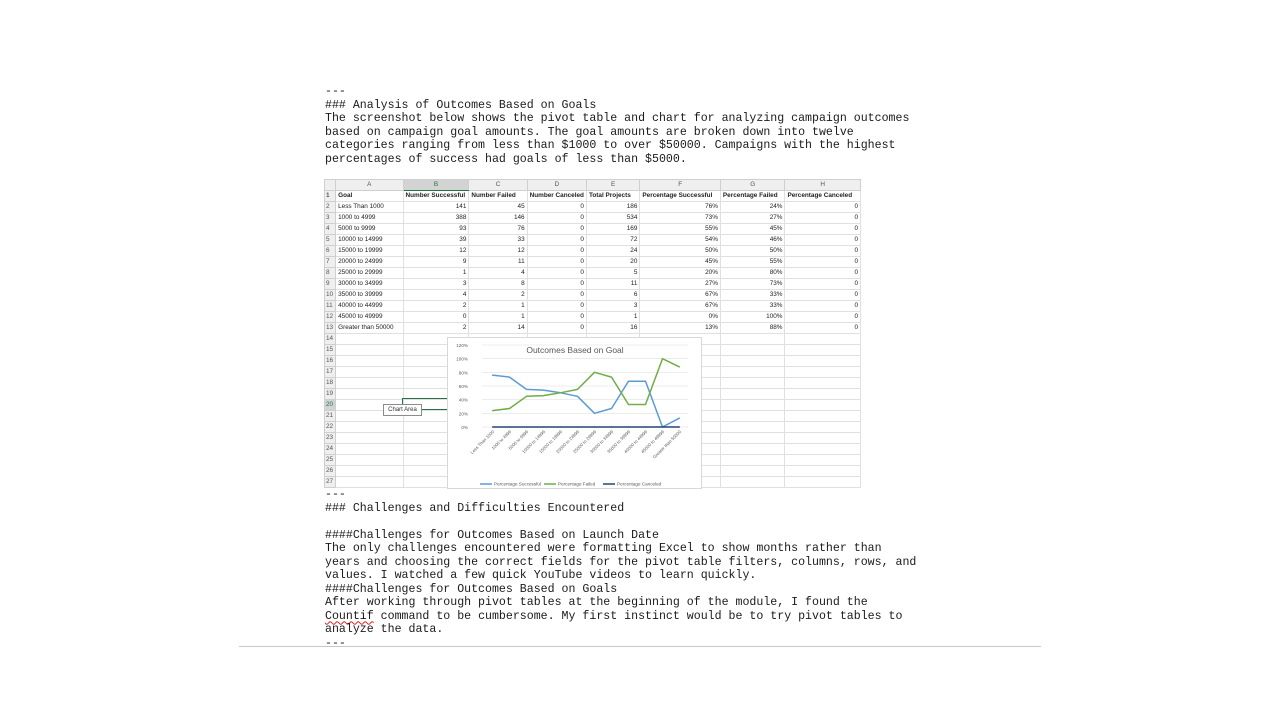 Image resolution: width=1280 pixels, height=720 pixels. What do you see at coordinates (752, 284) in the screenshot?
I see `table-cell: 73%` at bounding box center [752, 284].